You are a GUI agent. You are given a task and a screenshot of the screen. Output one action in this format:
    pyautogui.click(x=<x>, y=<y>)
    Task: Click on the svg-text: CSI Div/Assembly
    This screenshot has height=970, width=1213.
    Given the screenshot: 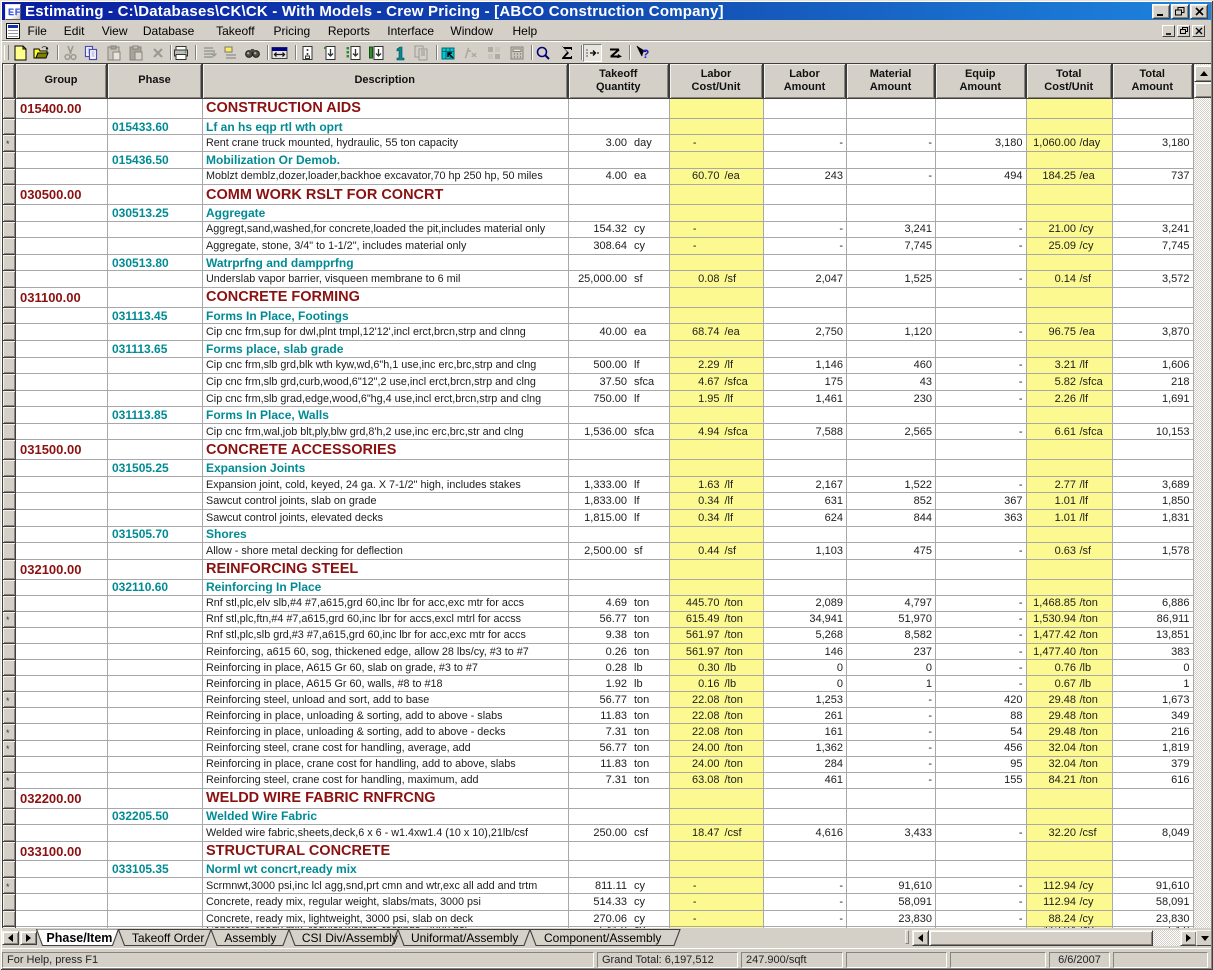 What is the action you would take?
    pyautogui.click(x=350, y=938)
    